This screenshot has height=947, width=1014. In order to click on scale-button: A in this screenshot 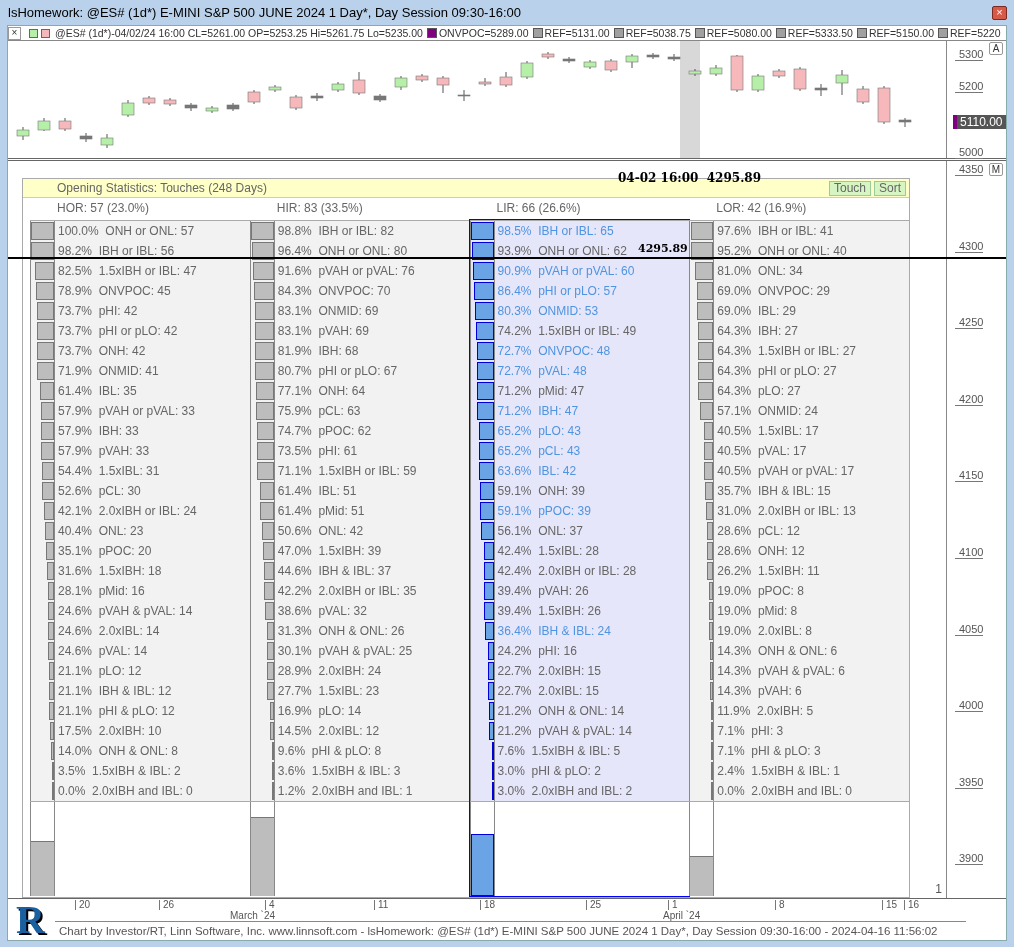, I will do `click(996, 48)`.